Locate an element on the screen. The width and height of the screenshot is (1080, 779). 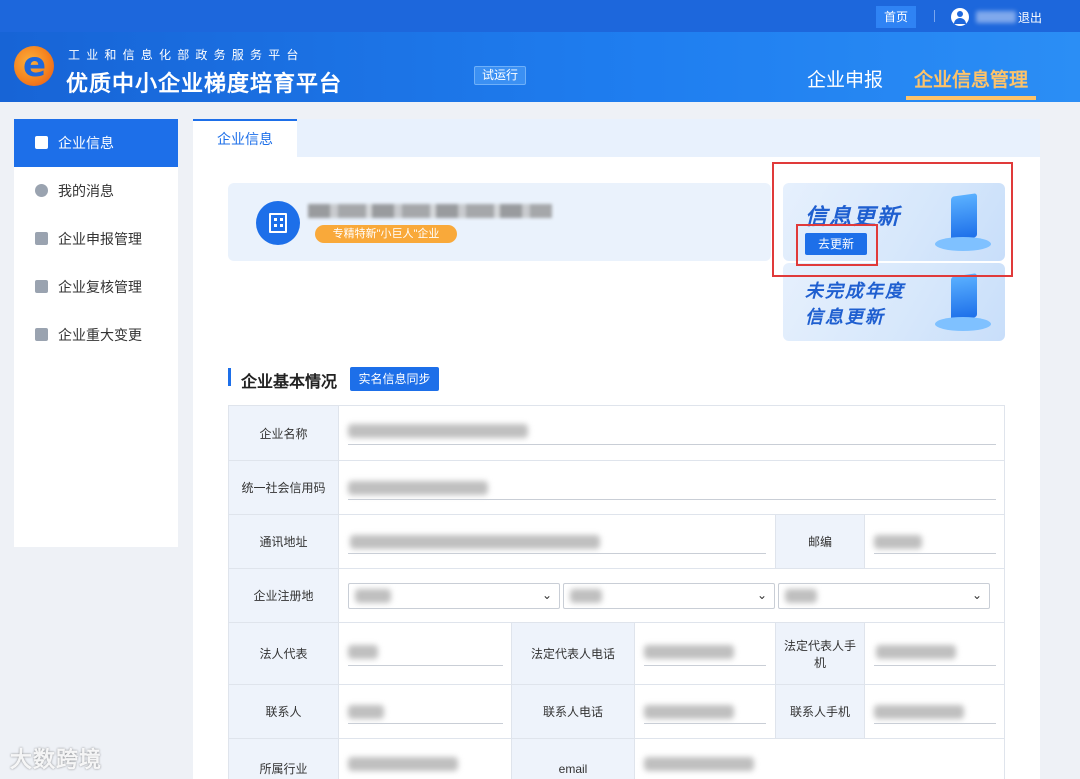
sidebar-item-label: 企业复核管理 is located at coordinates (100, 287).